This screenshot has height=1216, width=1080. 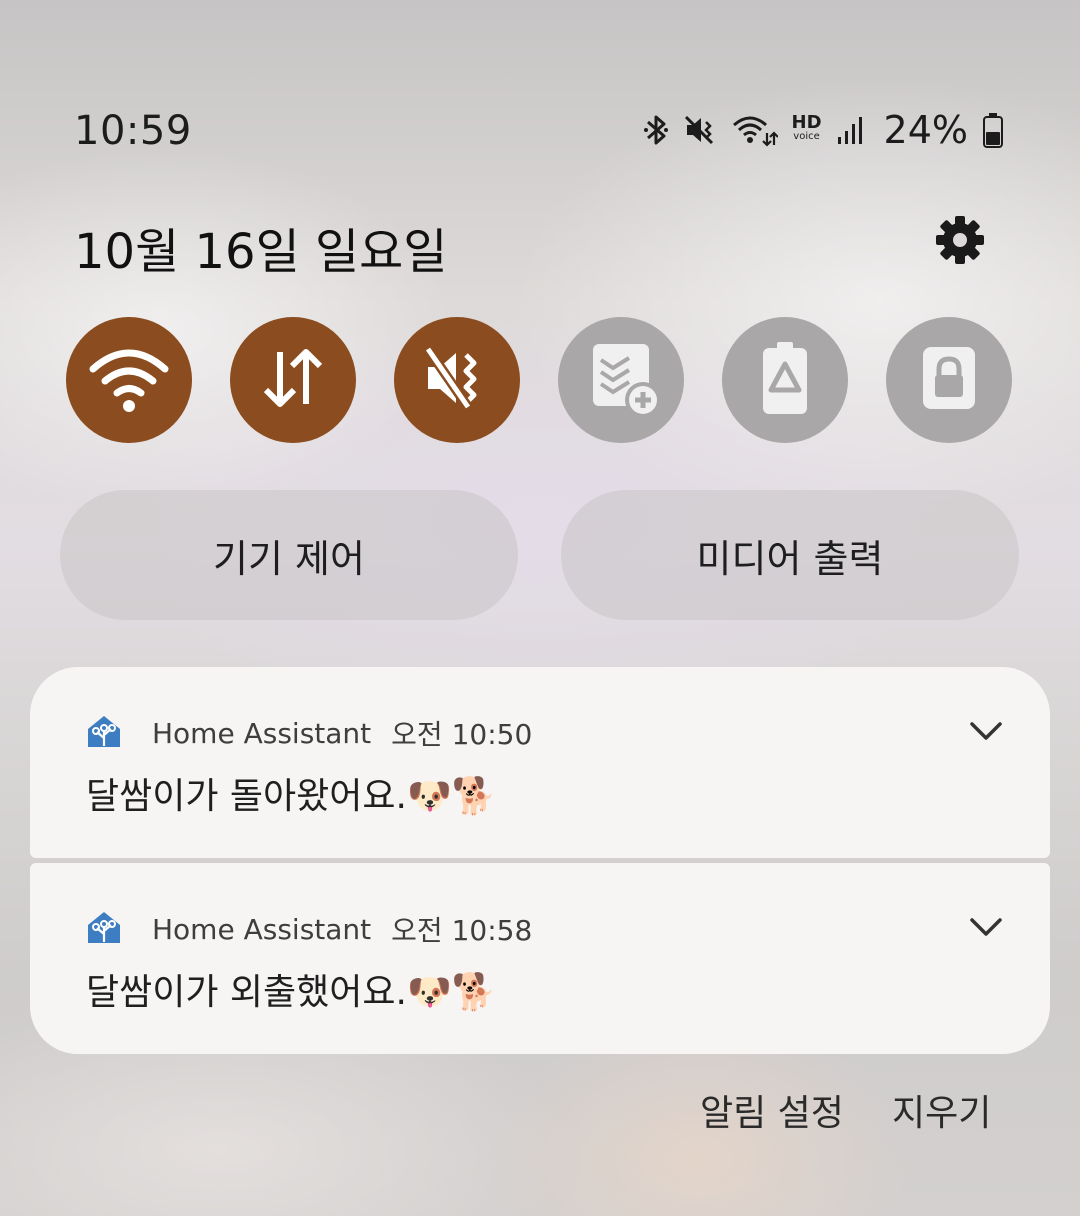 I want to click on vibrate-mute-icon, so click(x=701, y=130).